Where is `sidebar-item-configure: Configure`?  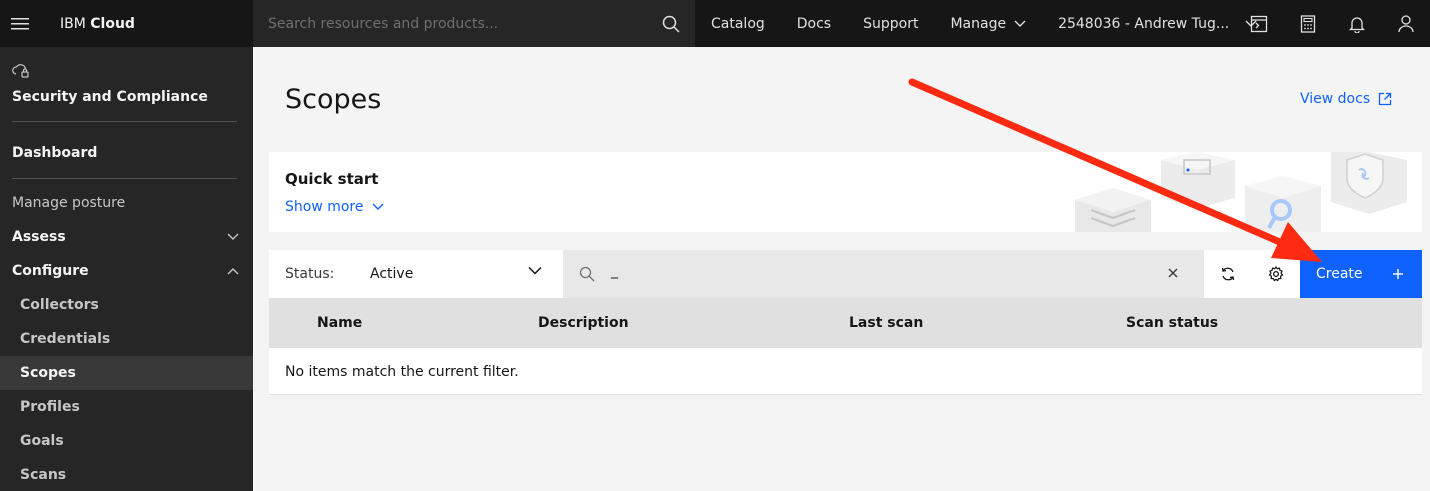
sidebar-item-configure: Configure is located at coordinates (126, 271).